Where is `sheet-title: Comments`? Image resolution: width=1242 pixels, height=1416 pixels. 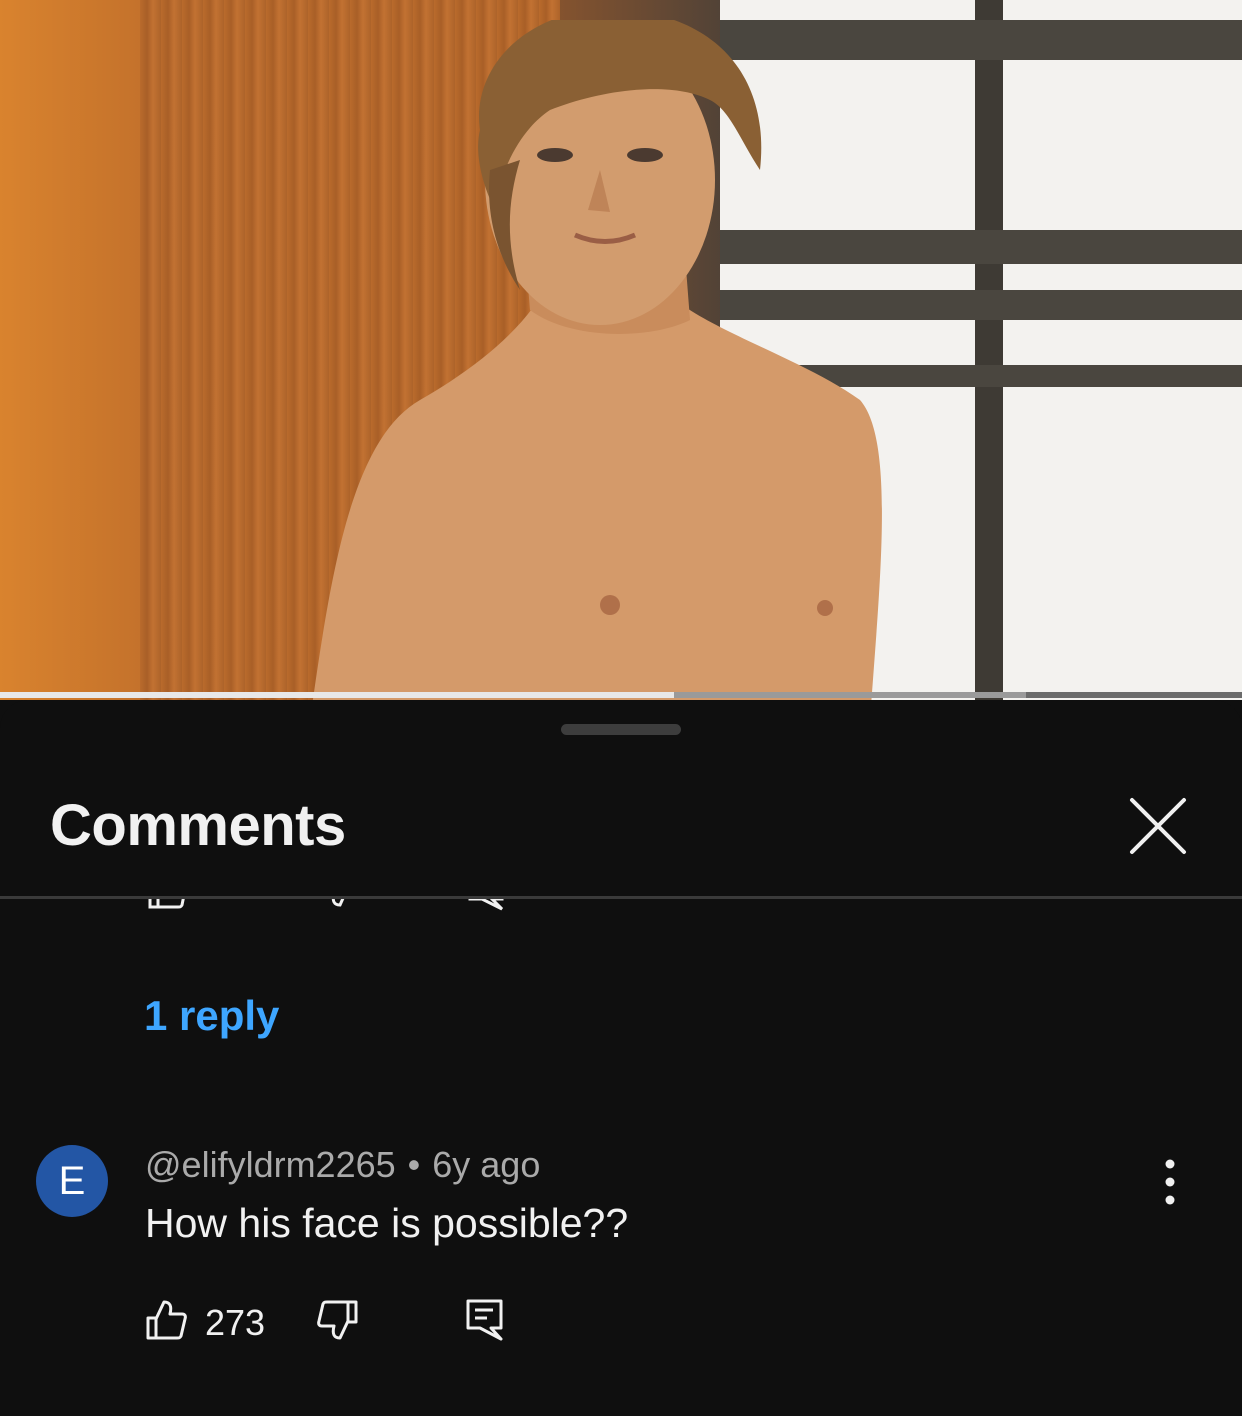
sheet-title: Comments is located at coordinates (198, 825).